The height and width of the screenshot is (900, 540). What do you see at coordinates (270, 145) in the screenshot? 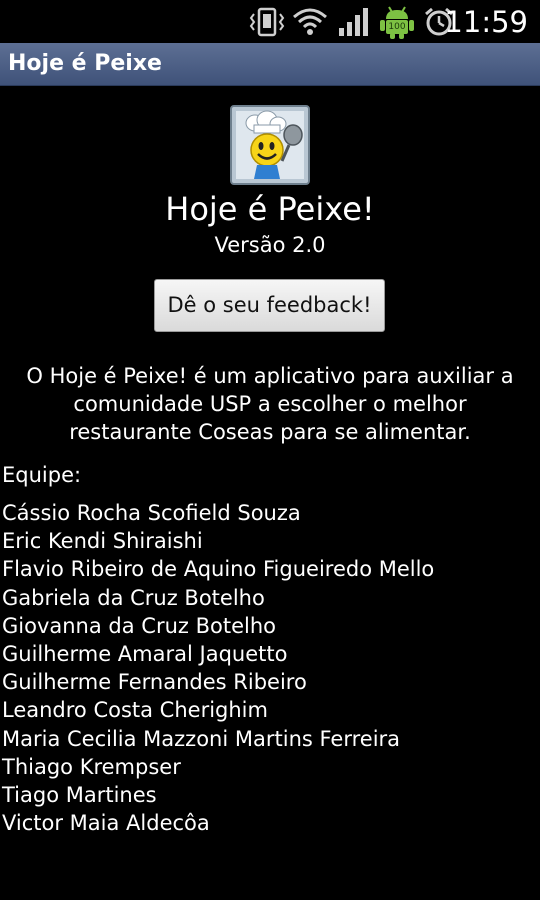
I see `app-logo-icon` at bounding box center [270, 145].